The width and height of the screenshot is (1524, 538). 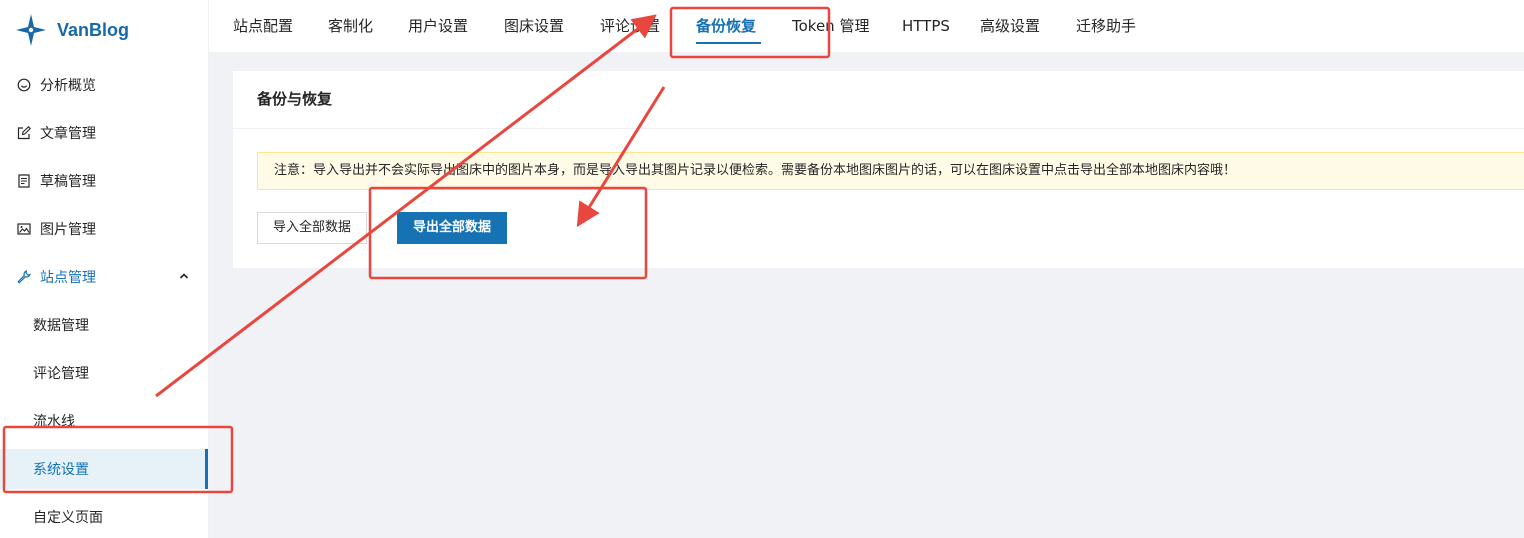 What do you see at coordinates (104, 181) in the screenshot?
I see `menu-item-drafts: 草稿管理` at bounding box center [104, 181].